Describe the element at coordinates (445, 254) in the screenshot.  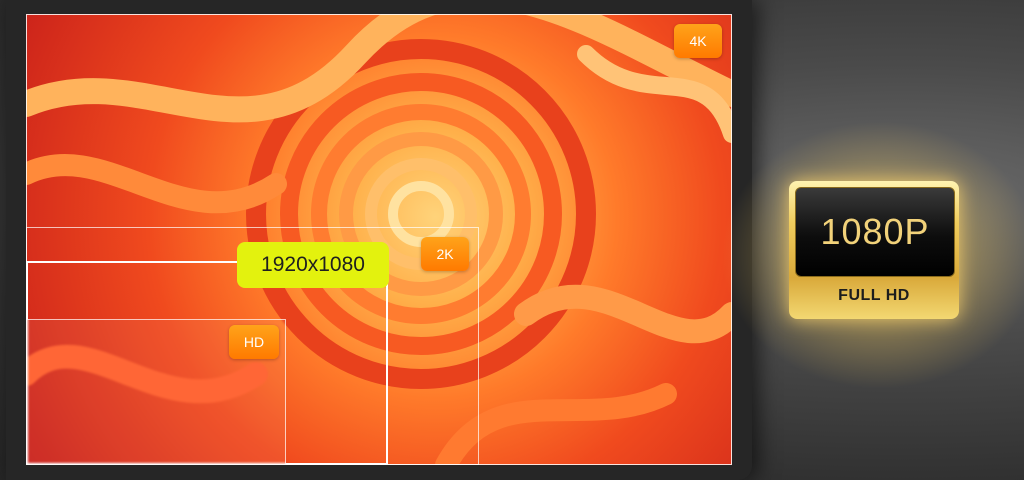
I see `badge-2k: 2K` at that location.